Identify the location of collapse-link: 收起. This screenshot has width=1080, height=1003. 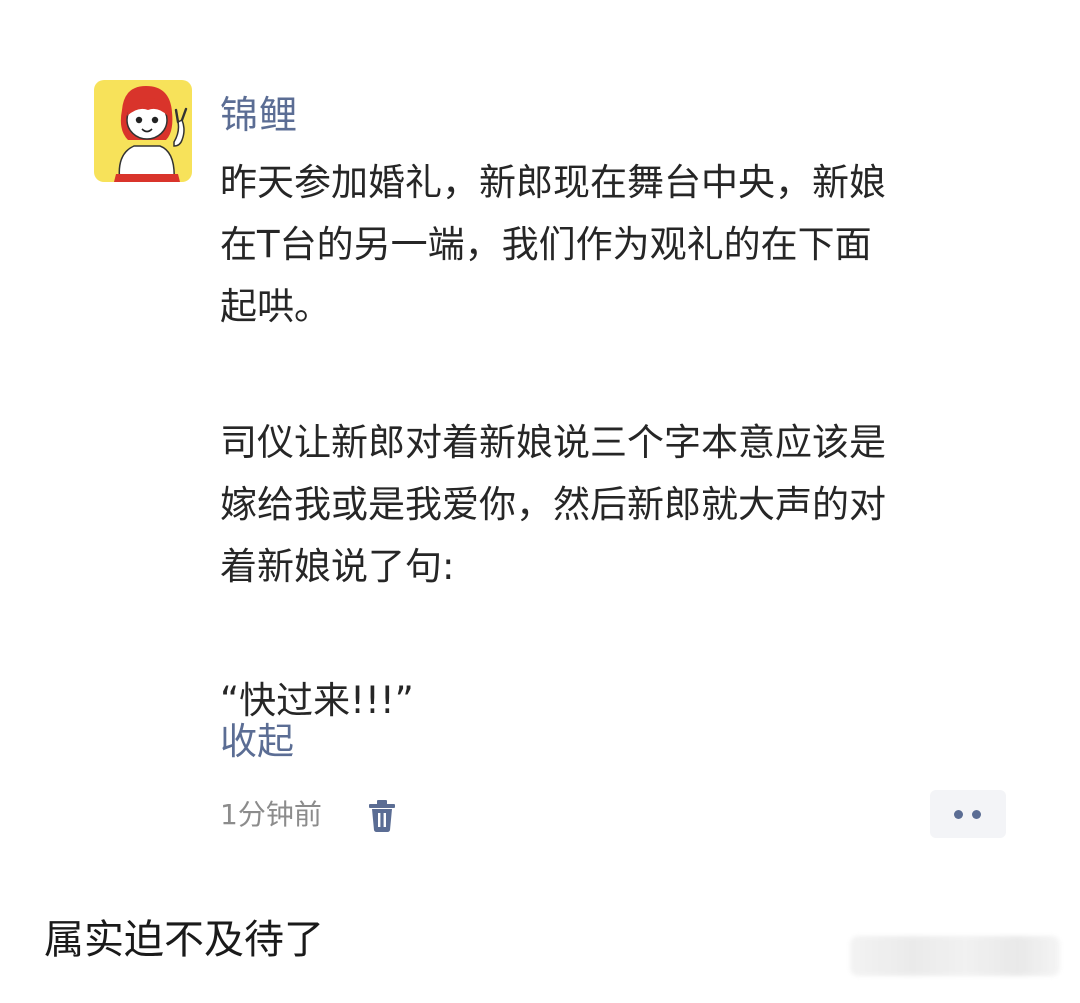
(257, 742).